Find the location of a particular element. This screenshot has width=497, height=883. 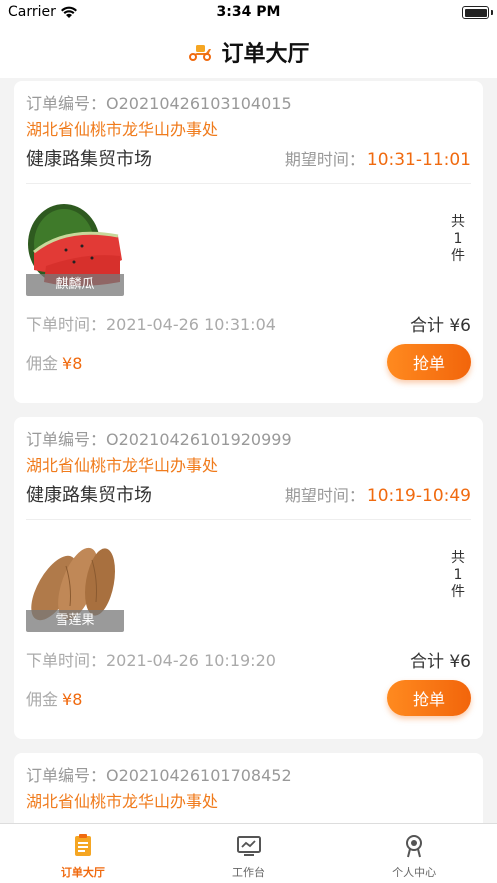

order-card: 订单编号：O20210426101708452 湖北省仙桃市龙华山办事处 is located at coordinates (248, 788).